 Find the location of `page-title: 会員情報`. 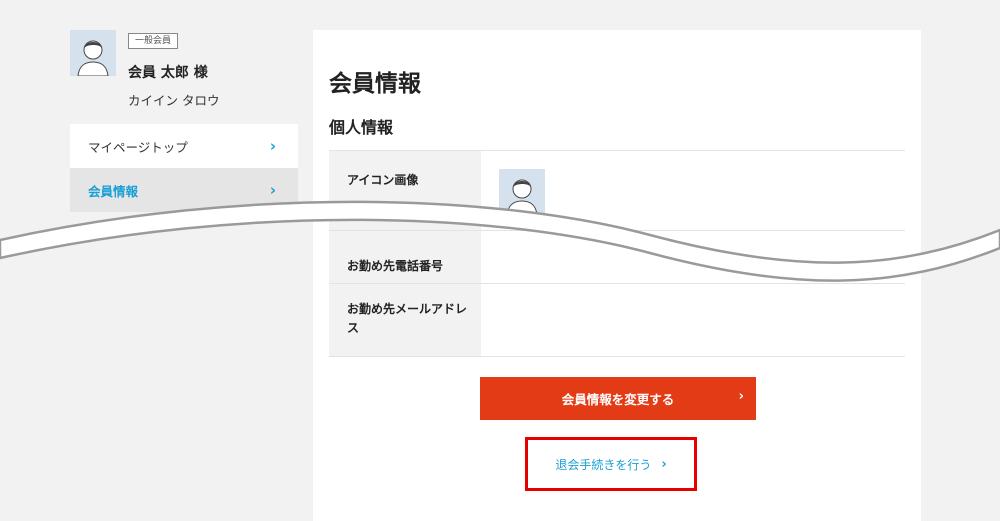

page-title: 会員情報 is located at coordinates (375, 84).